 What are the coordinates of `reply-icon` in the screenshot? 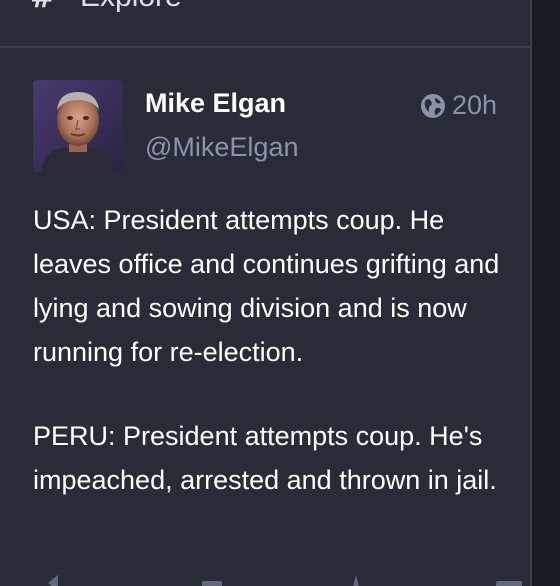 It's located at (58, 580).